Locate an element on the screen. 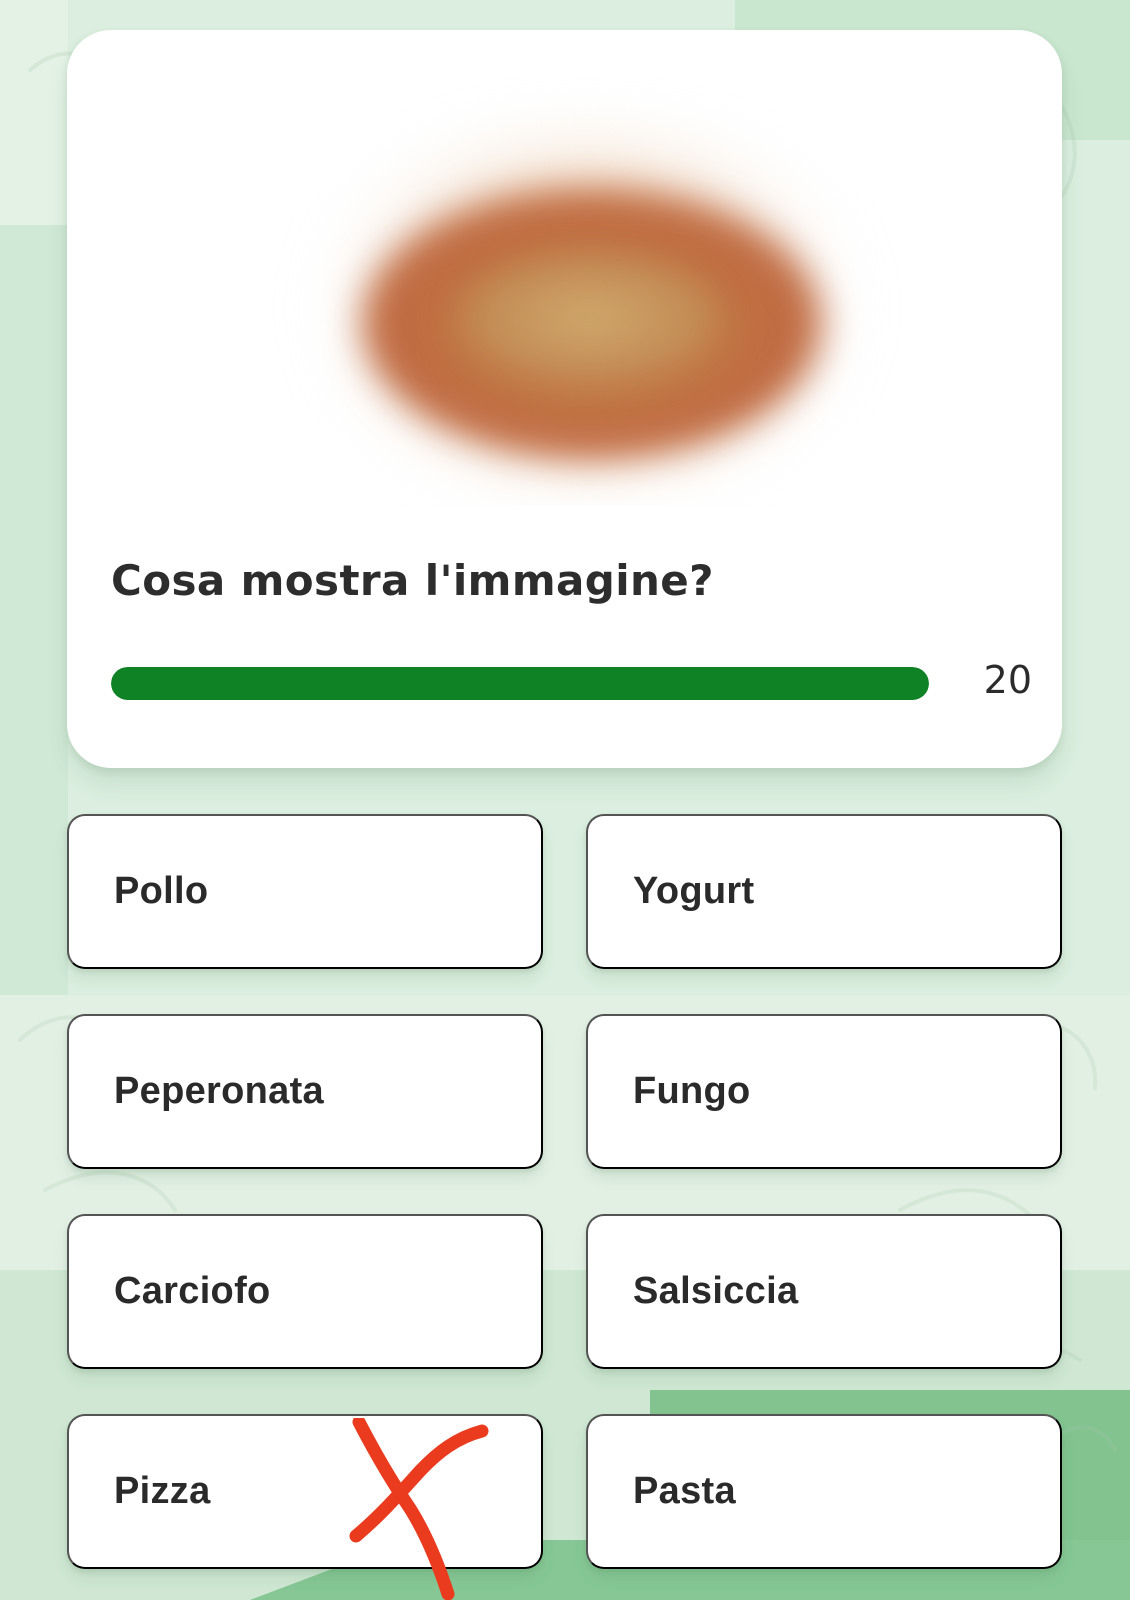 This screenshot has width=1130, height=1600. answer-button-pollo: Pollo is located at coordinates (305, 891).